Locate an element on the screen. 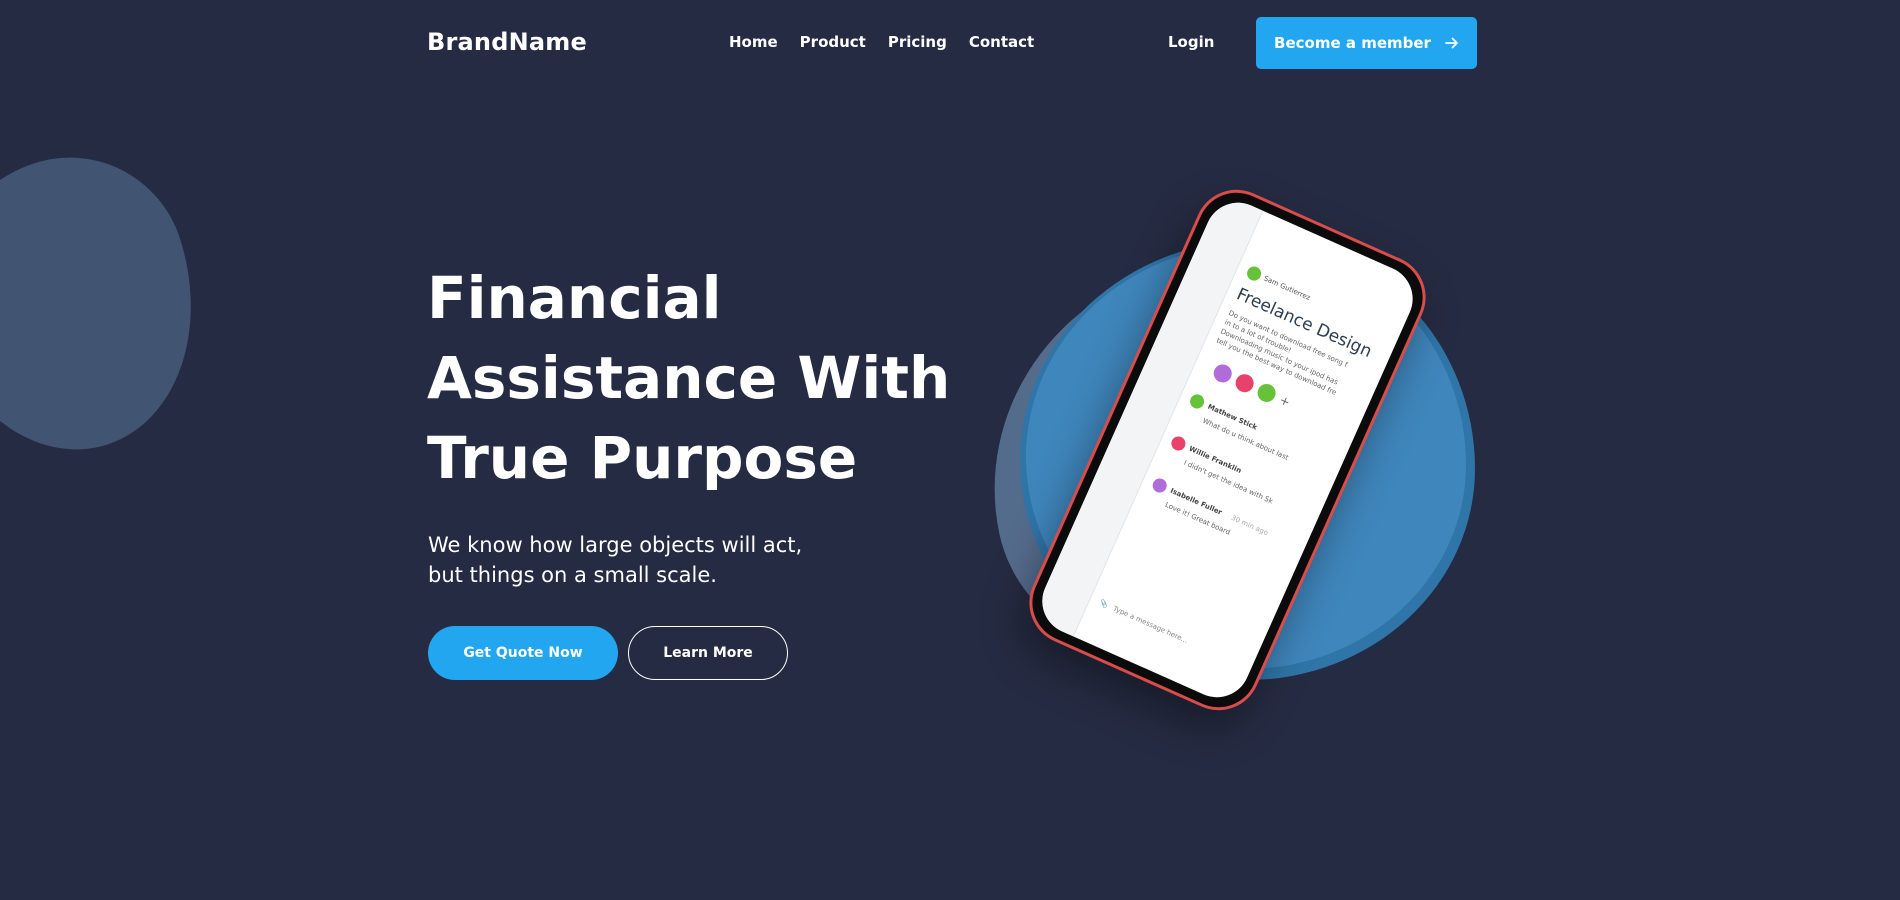 The image size is (1900, 900). decorative-blob is located at coordinates (117, 305).